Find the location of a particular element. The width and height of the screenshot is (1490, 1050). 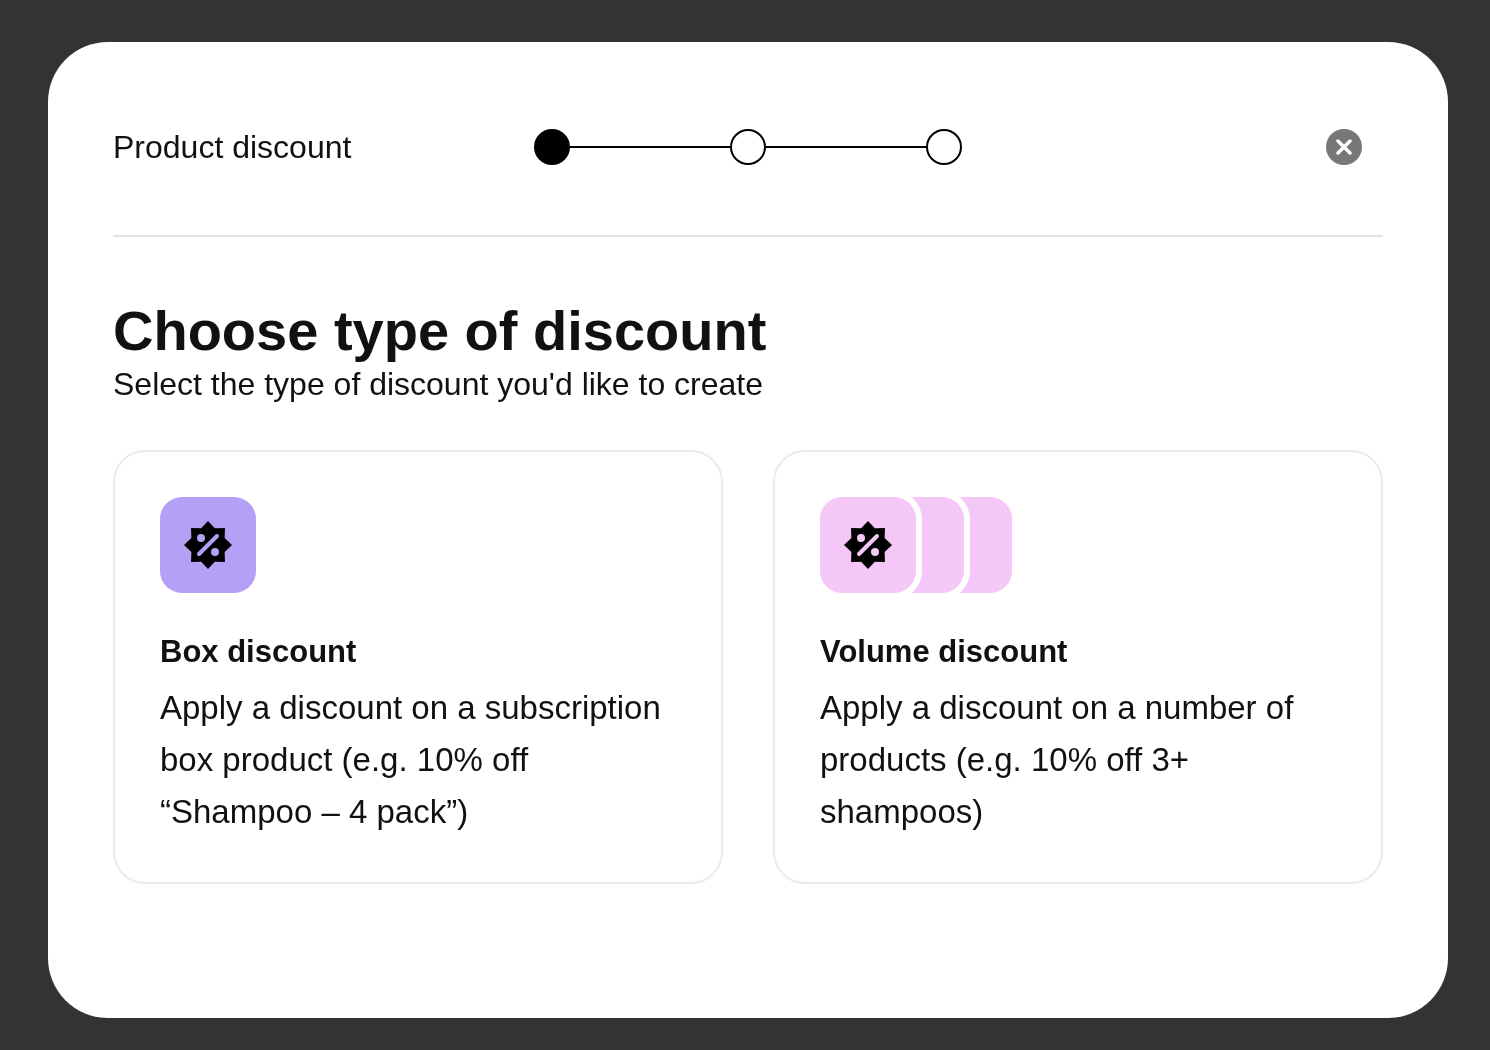

close-button is located at coordinates (1344, 147).